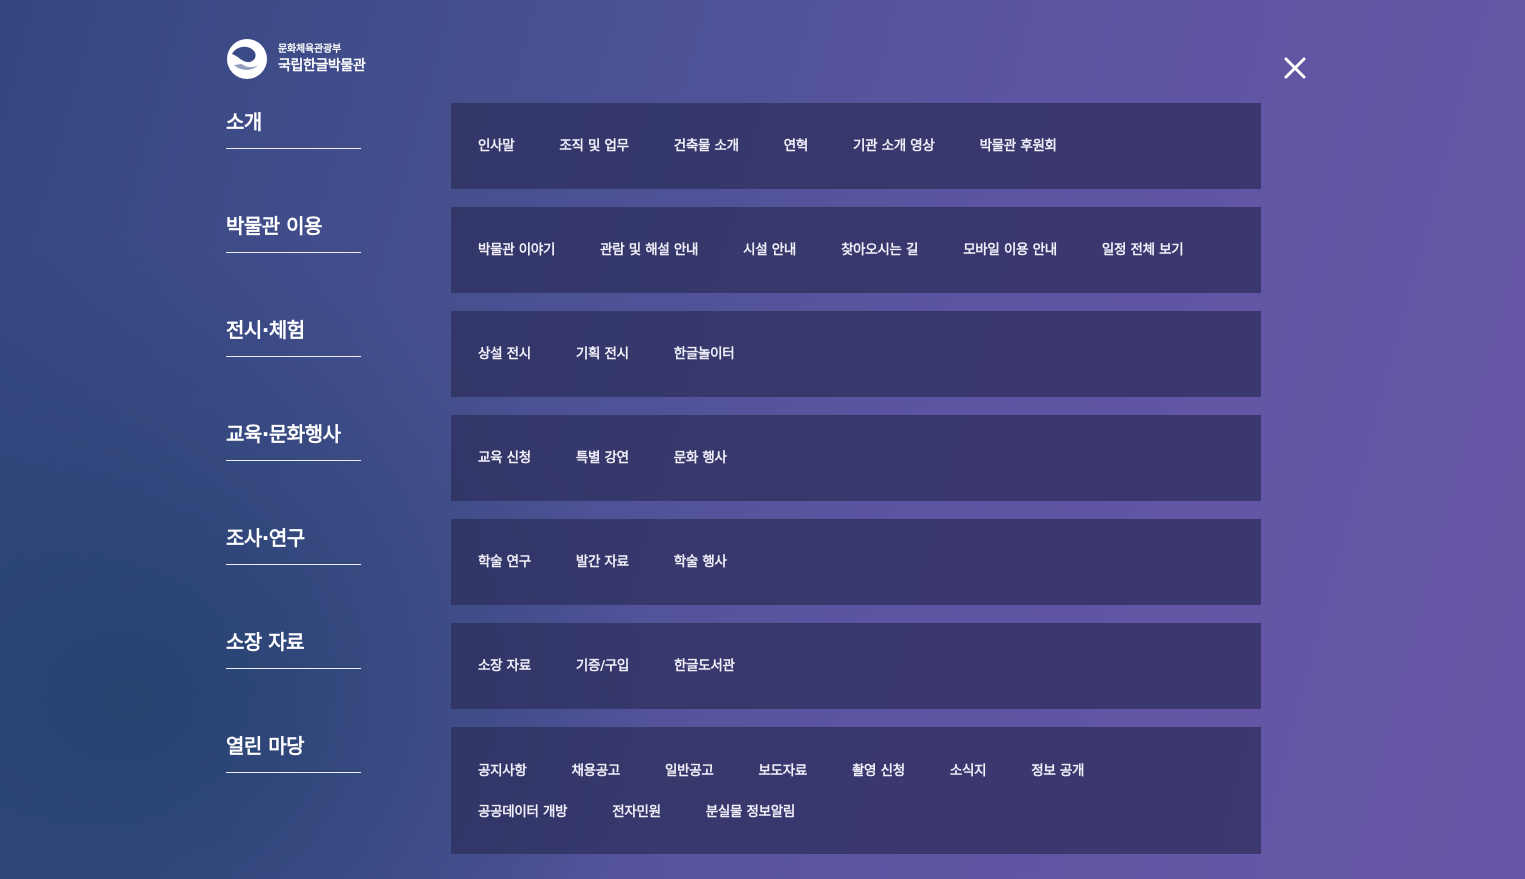  What do you see at coordinates (265, 328) in the screenshot?
I see `menu-category-title: 전시·체험` at bounding box center [265, 328].